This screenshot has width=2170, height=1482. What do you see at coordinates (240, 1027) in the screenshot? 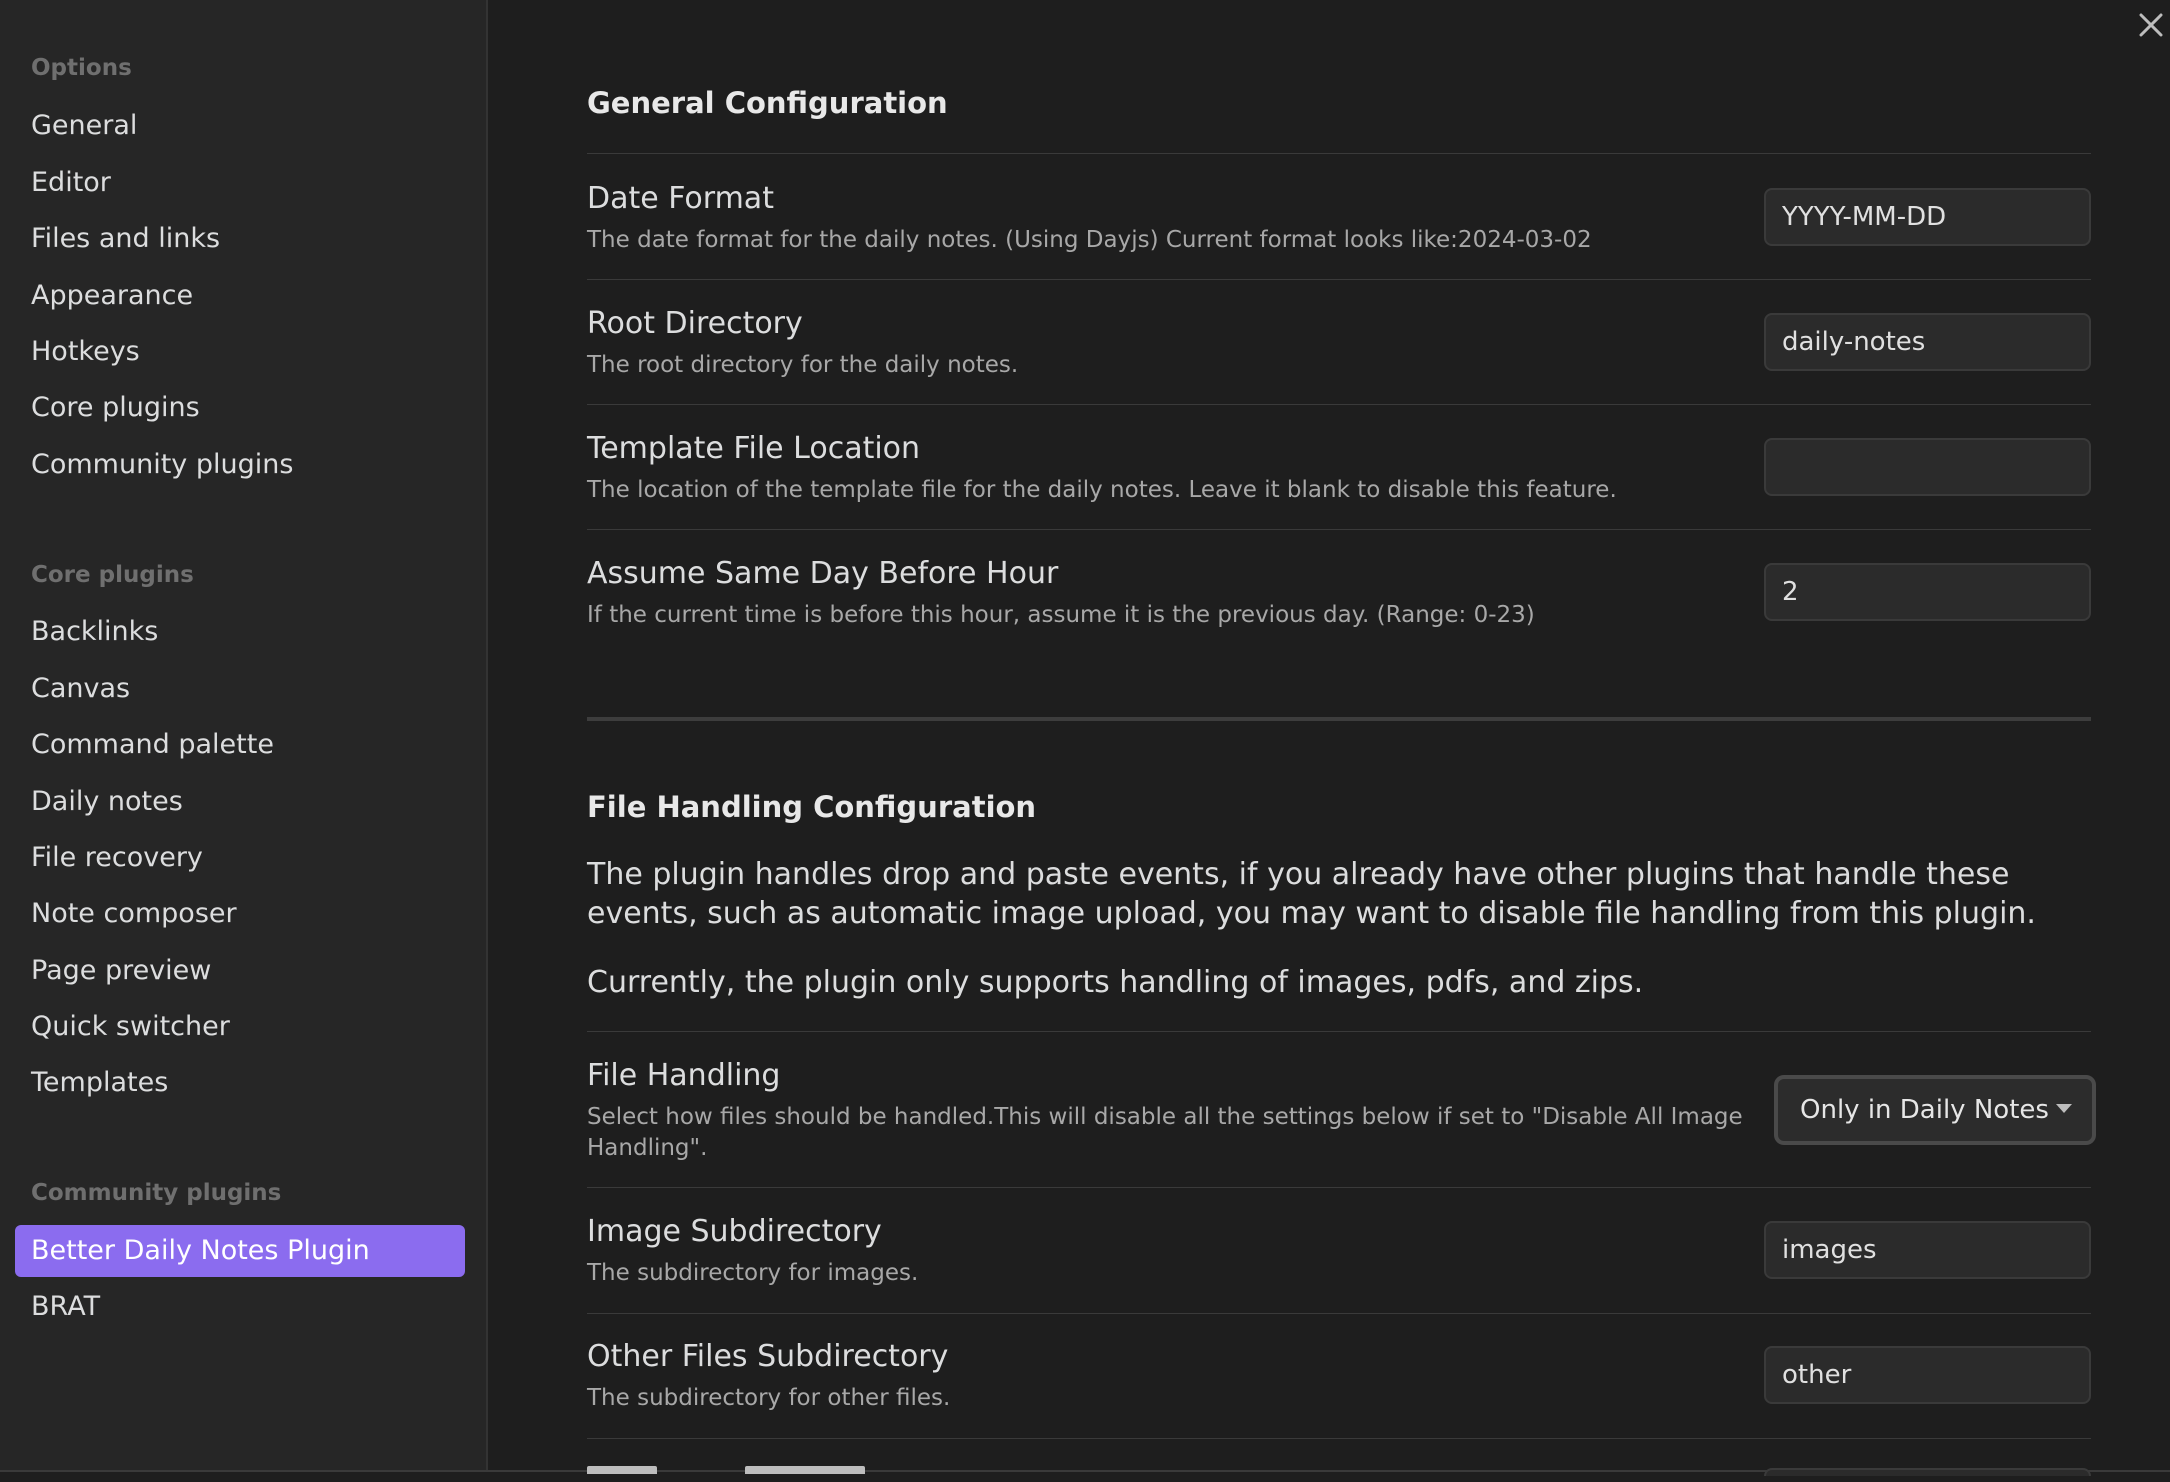
I see `sidebar-item-quick-switcher: Quick switcher` at bounding box center [240, 1027].